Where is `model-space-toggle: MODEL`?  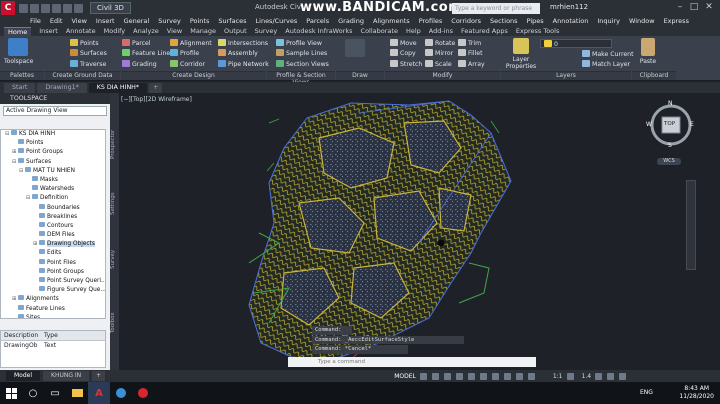
model-space-toggle: MODEL is located at coordinates (405, 376).